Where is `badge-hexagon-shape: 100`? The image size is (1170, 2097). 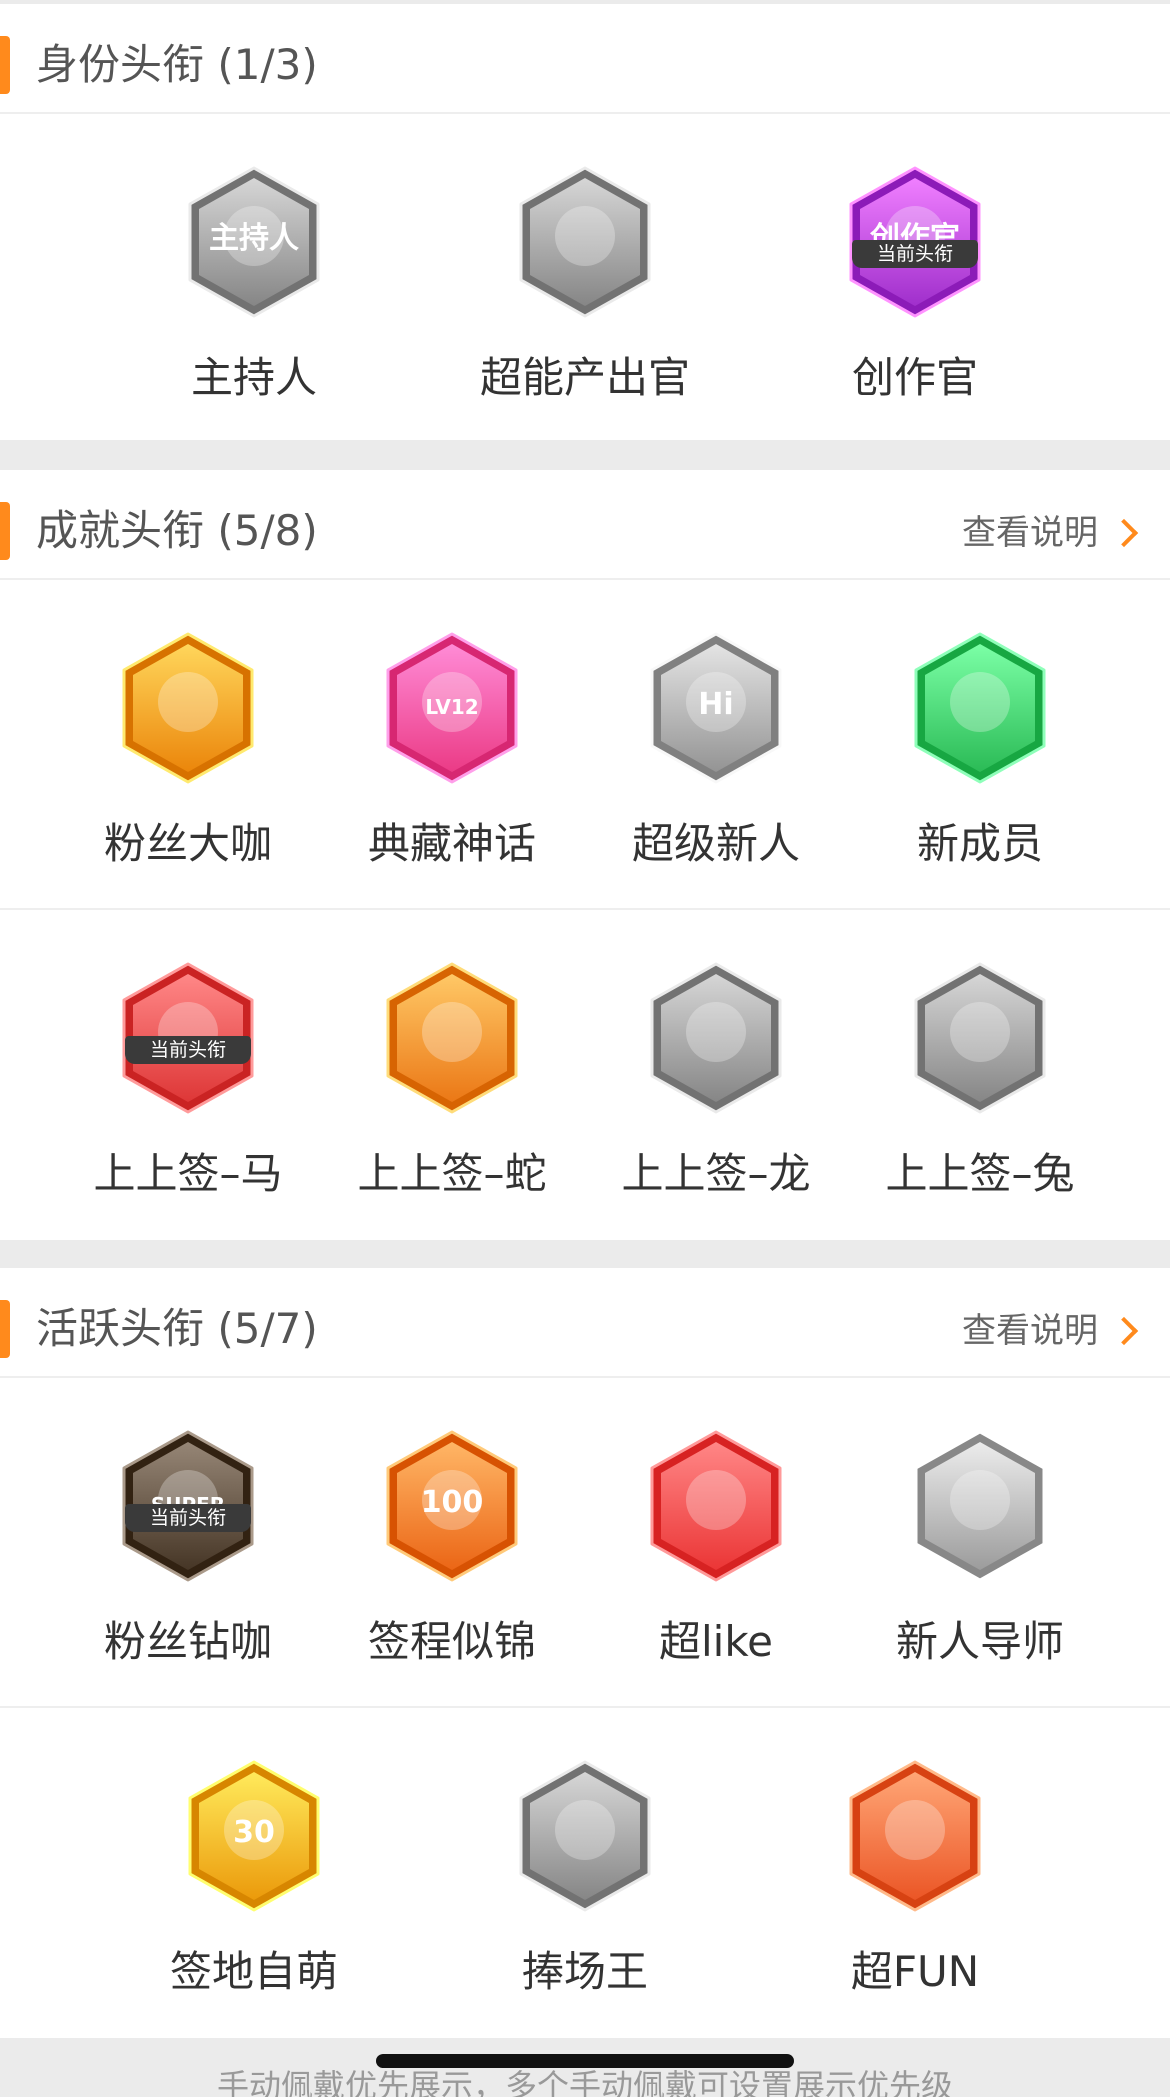 badge-hexagon-shape: 100 is located at coordinates (452, 1506).